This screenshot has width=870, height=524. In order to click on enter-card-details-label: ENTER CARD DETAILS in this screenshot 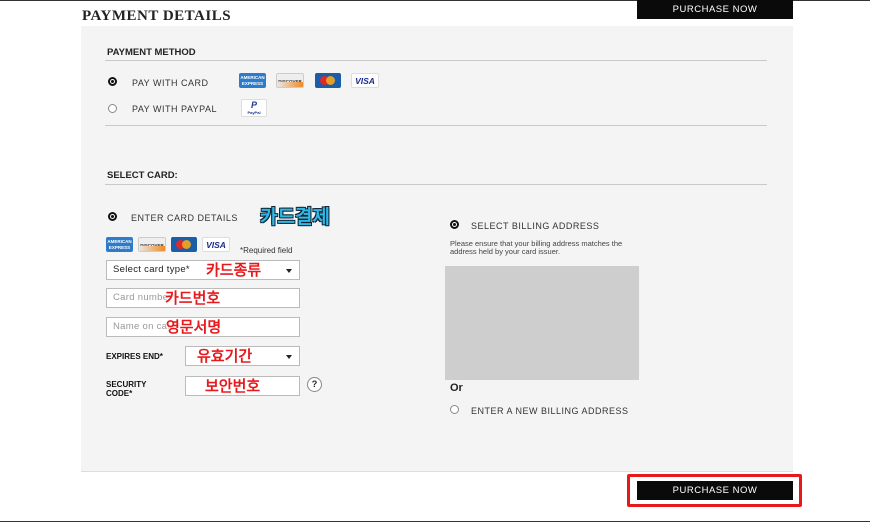, I will do `click(184, 218)`.